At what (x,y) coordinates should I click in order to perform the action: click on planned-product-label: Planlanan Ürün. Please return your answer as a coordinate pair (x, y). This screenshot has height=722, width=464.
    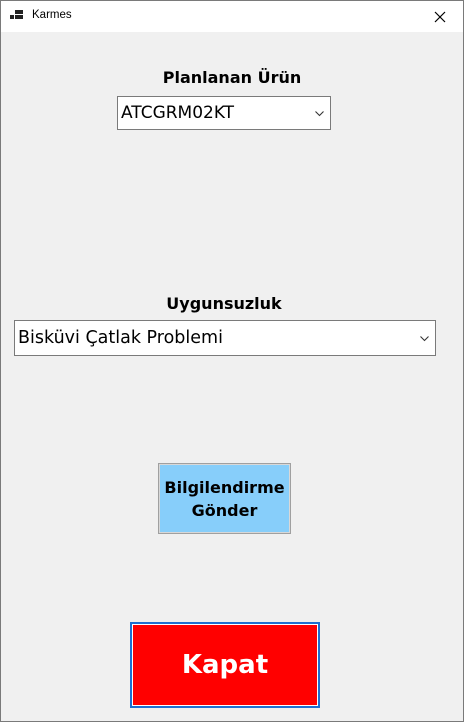
    Looking at the image, I should click on (232, 77).